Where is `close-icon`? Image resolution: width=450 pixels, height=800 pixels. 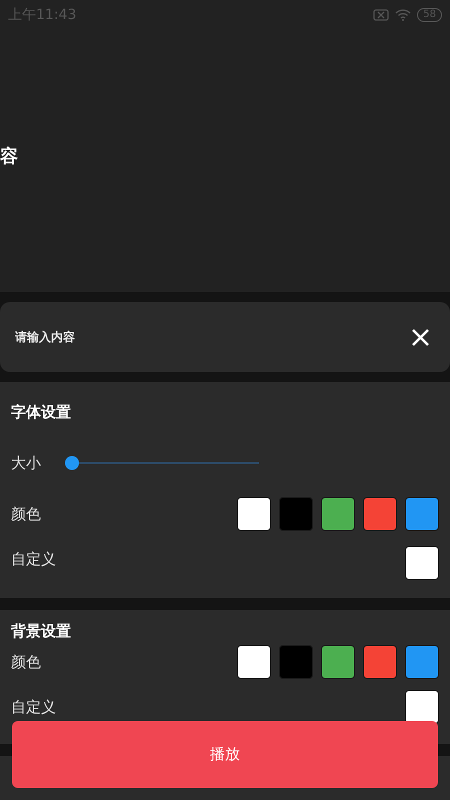
close-icon is located at coordinates (420, 337).